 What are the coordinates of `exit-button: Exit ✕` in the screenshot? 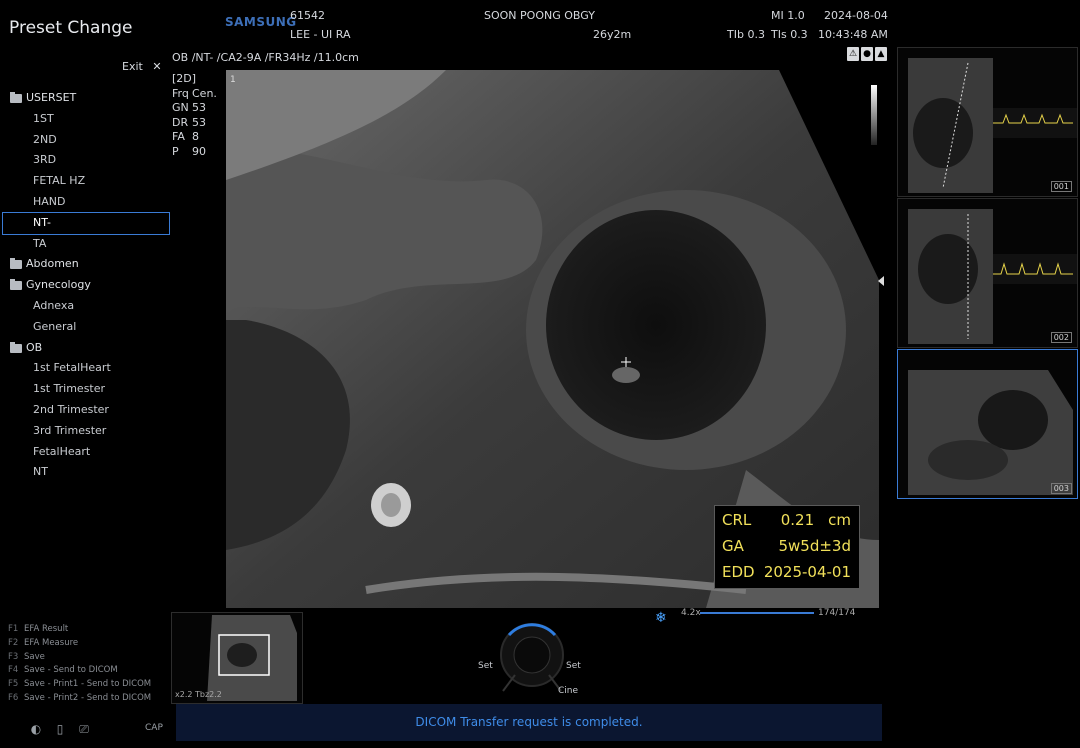 It's located at (142, 66).